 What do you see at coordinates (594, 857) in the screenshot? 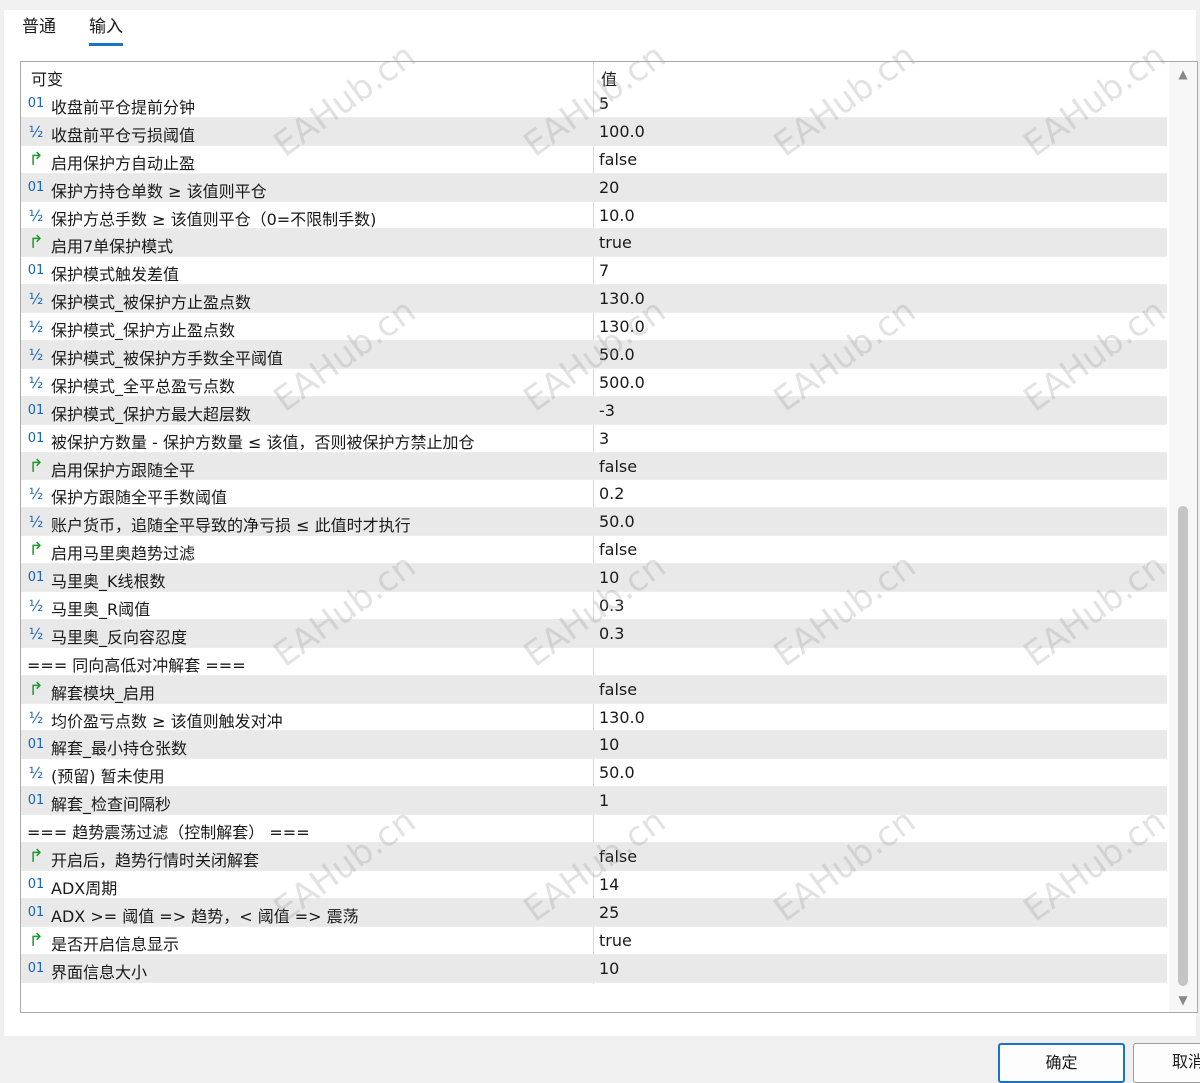
I see `parameter-row: ↱ 开启后，趋势行情时关闭解套 false` at bounding box center [594, 857].